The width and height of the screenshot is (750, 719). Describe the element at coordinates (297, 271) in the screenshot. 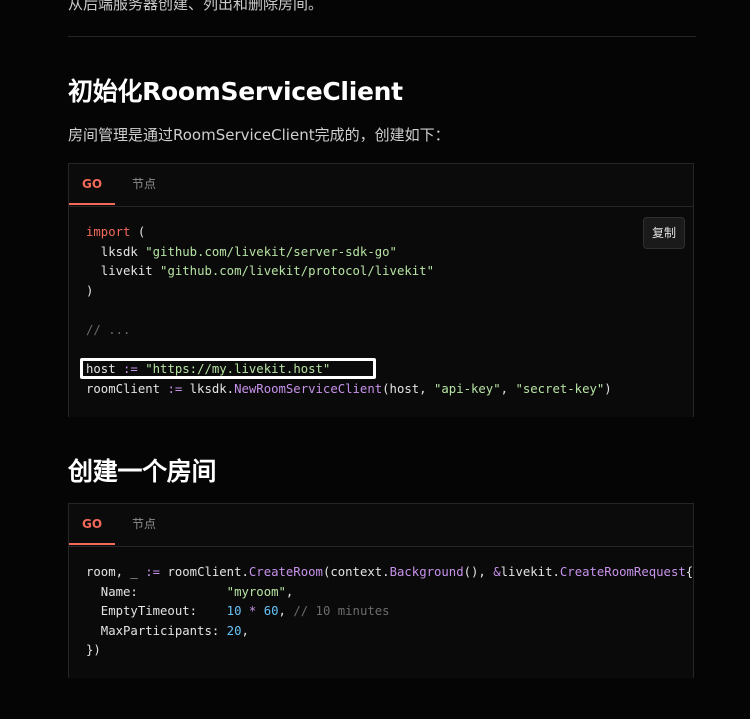

I see `code-token: "github.com/livekit/protocol/livekit"` at that location.